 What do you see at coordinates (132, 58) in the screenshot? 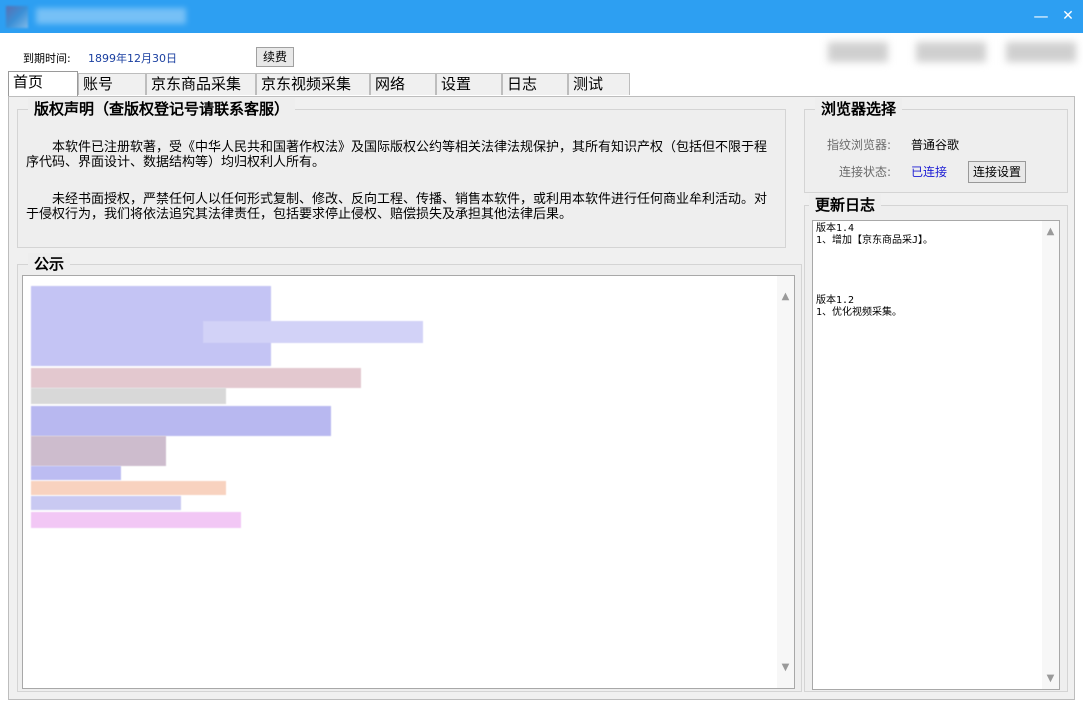
I see `expiry-value: 1899年12月30日` at bounding box center [132, 58].